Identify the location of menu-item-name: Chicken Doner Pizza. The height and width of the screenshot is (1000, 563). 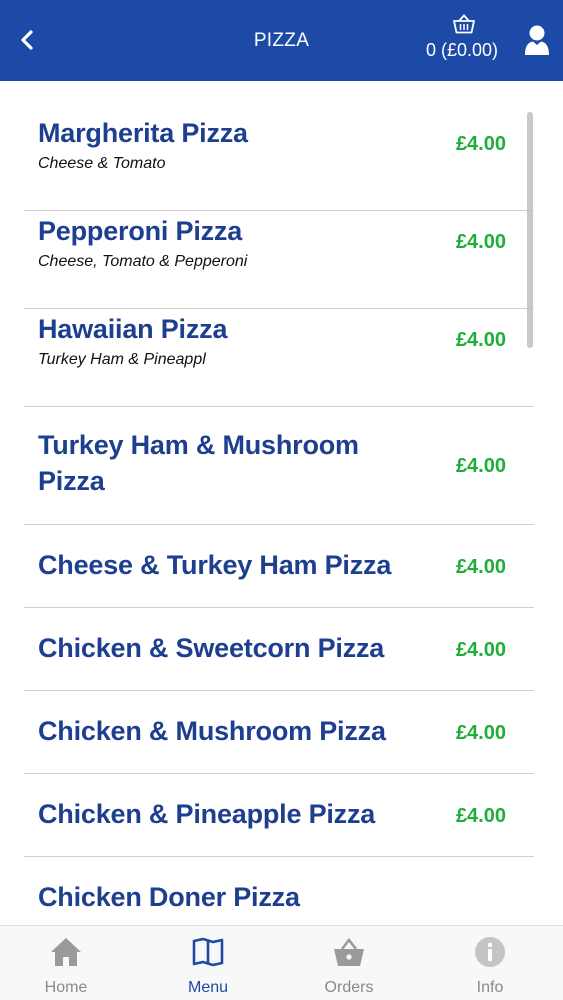
(169, 897).